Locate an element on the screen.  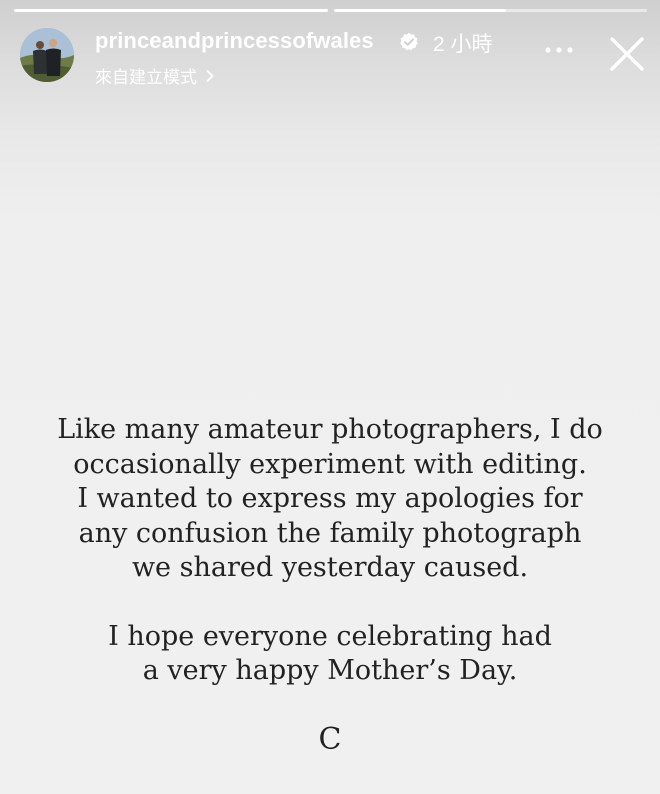
message-line: a very happy Mother’s Day. is located at coordinates (330, 670).